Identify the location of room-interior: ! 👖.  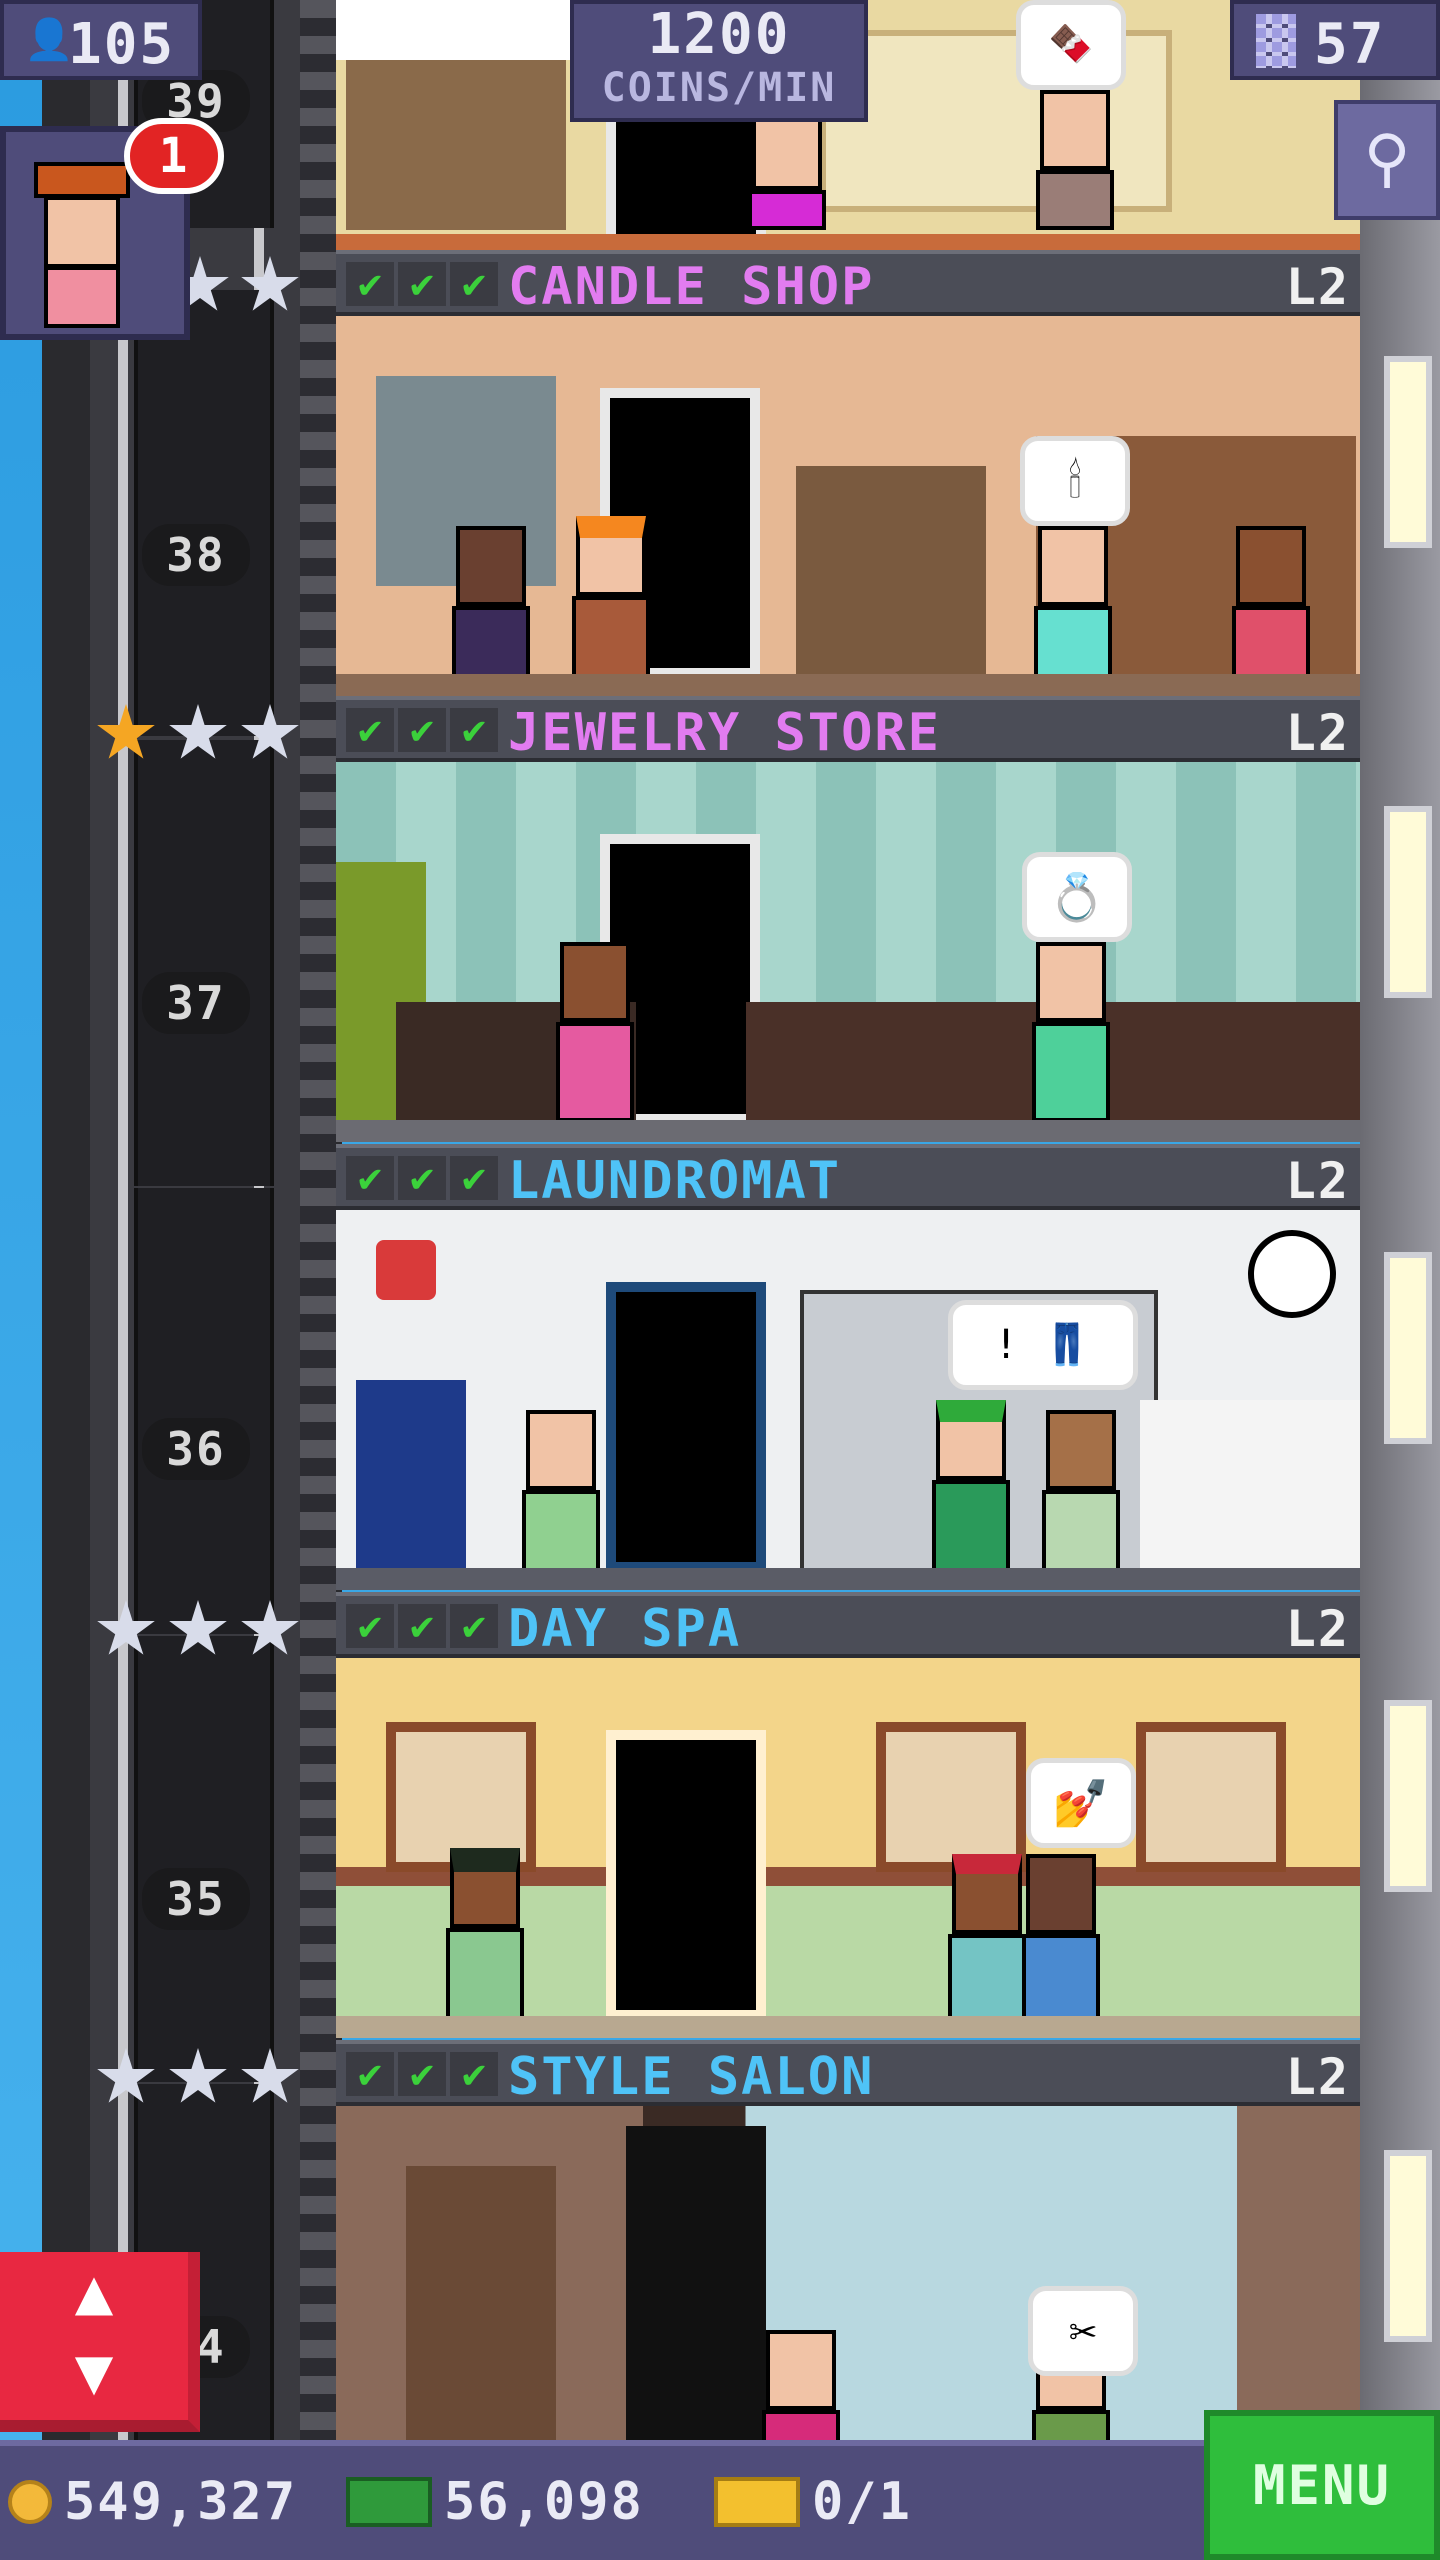
(848, 1400).